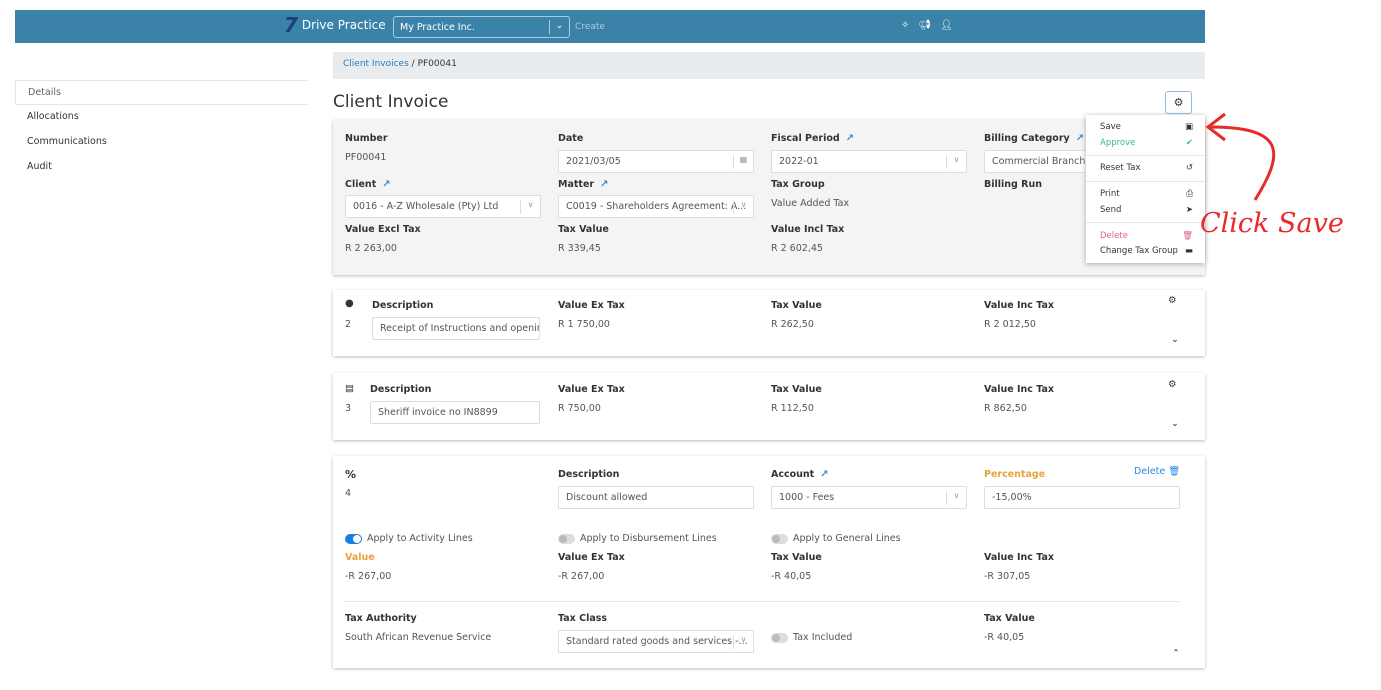 The height and width of the screenshot is (690, 1381). Describe the element at coordinates (361, 184) in the screenshot. I see `client-text: Client` at that location.